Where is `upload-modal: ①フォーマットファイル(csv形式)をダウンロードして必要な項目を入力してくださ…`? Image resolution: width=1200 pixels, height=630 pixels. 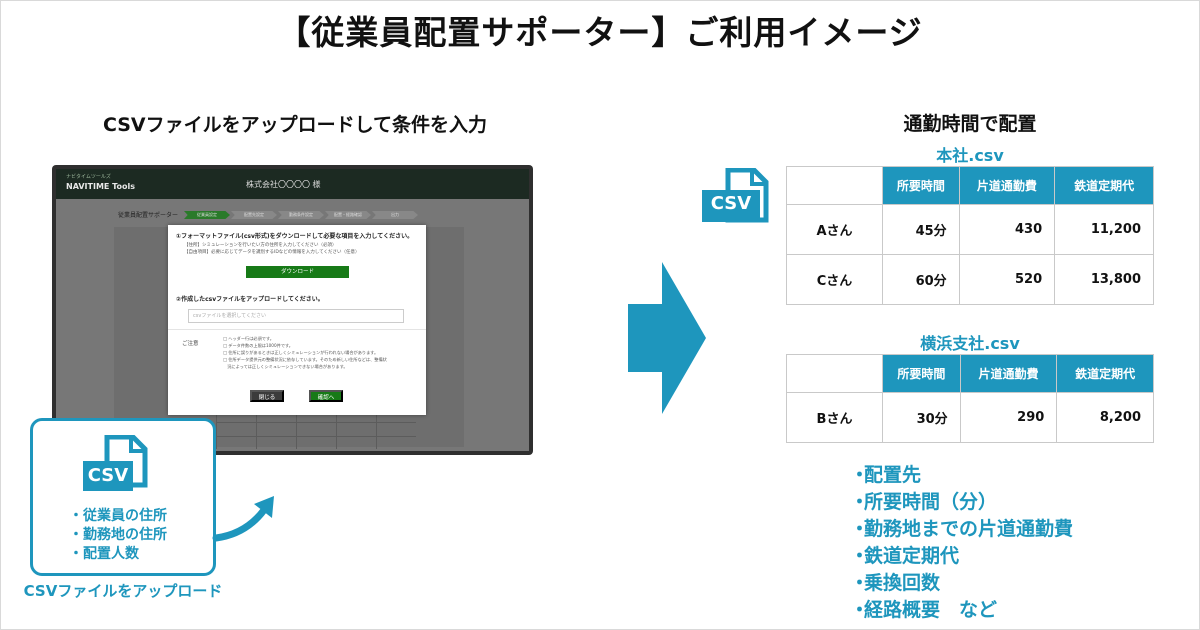
upload-modal: ①フォーマットファイル(csv形式)をダウンロードして必要な項目を入力してくださ… is located at coordinates (297, 320).